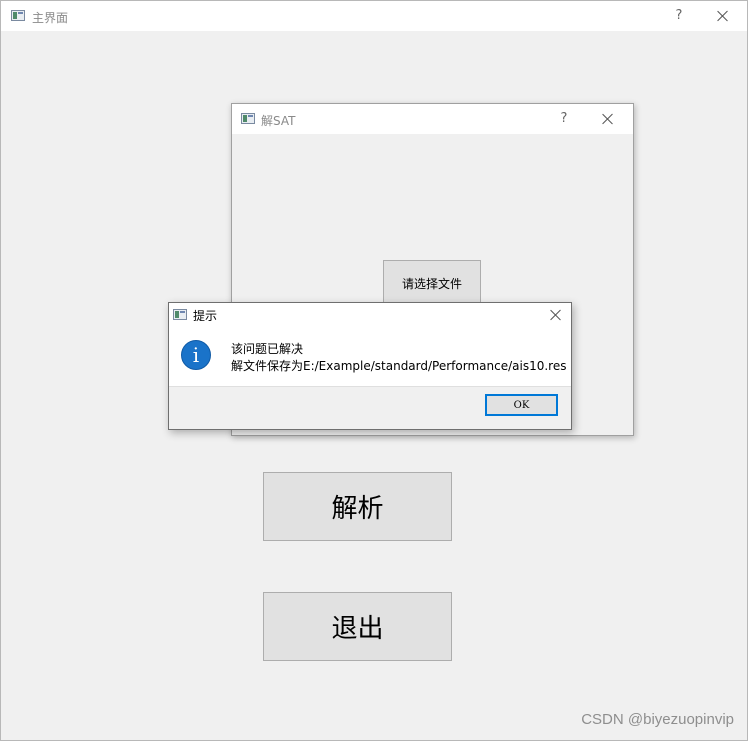 This screenshot has width=748, height=741. What do you see at coordinates (374, 16) in the screenshot?
I see `main-titlebar: 主界面 ?` at bounding box center [374, 16].